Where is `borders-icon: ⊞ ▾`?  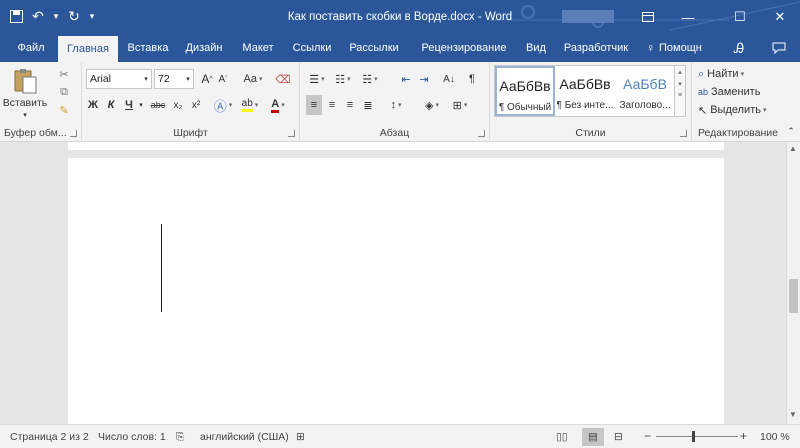 borders-icon: ⊞ ▾ is located at coordinates (460, 105).